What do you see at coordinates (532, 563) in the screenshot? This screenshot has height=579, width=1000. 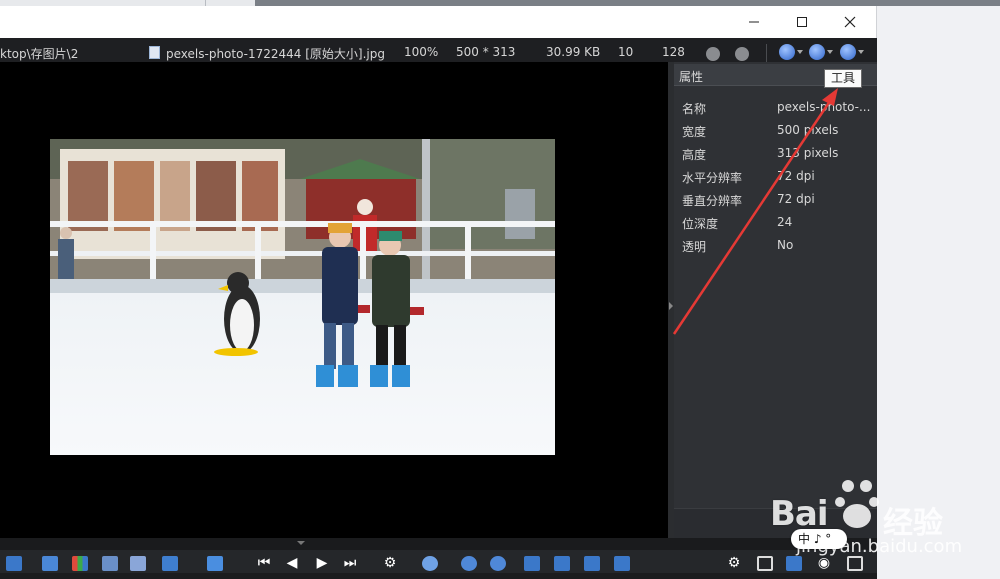 I see `fit-width-icon` at bounding box center [532, 563].